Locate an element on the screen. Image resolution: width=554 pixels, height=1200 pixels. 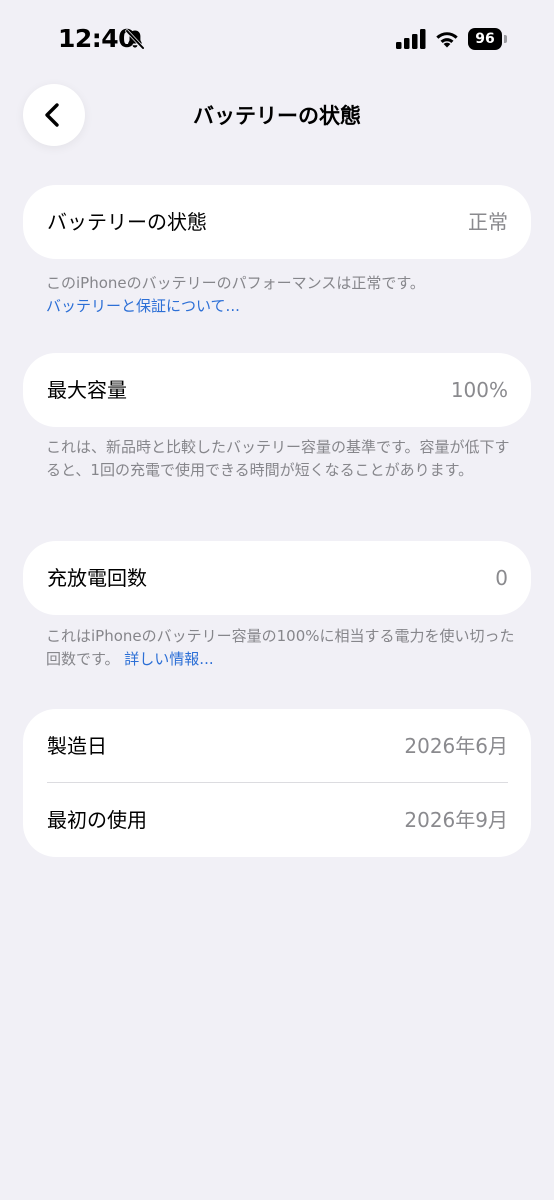
manufacture-date-value: 2026年6月 is located at coordinates (456, 746).